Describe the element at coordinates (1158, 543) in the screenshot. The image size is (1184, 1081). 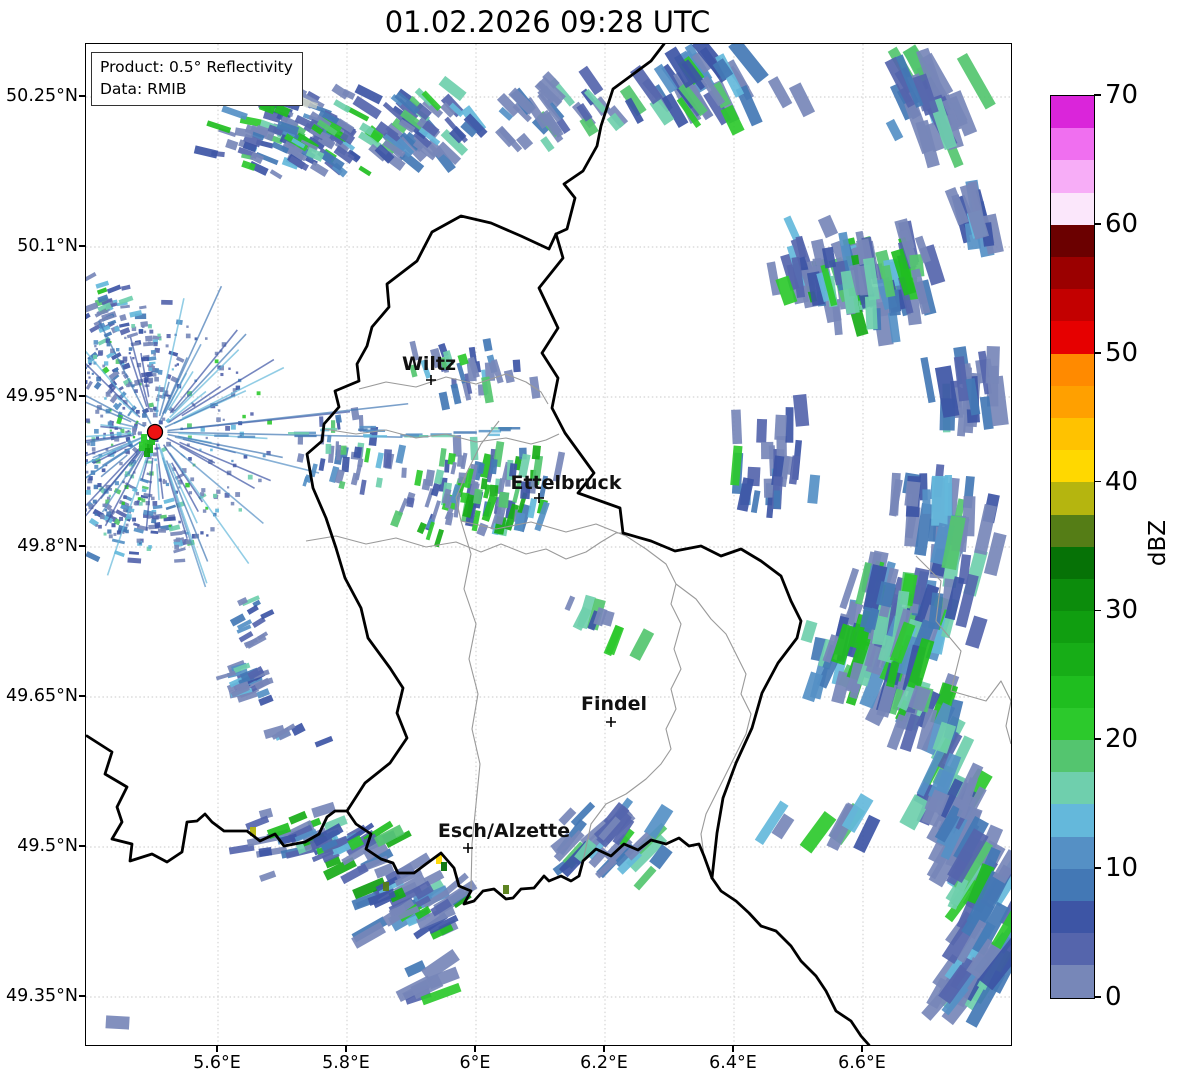
I see `colorbar-unit-label: dBZ` at that location.